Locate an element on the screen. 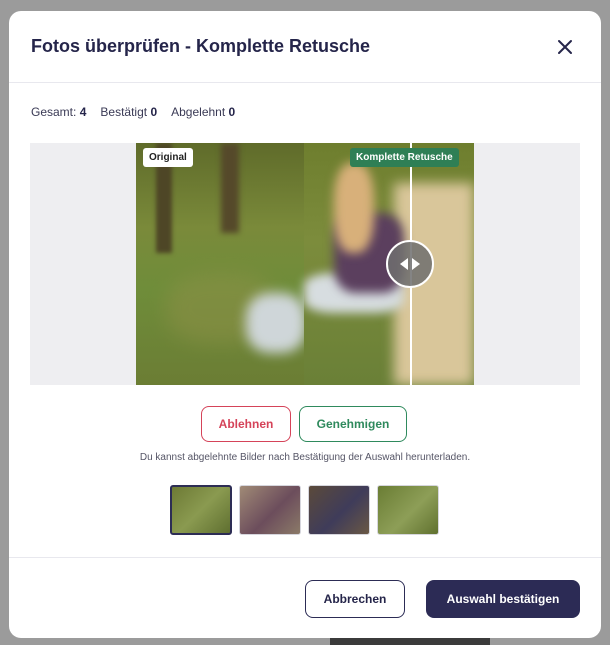  modal-footer: Abbrechen Auswahl bestätigen is located at coordinates (305, 597).